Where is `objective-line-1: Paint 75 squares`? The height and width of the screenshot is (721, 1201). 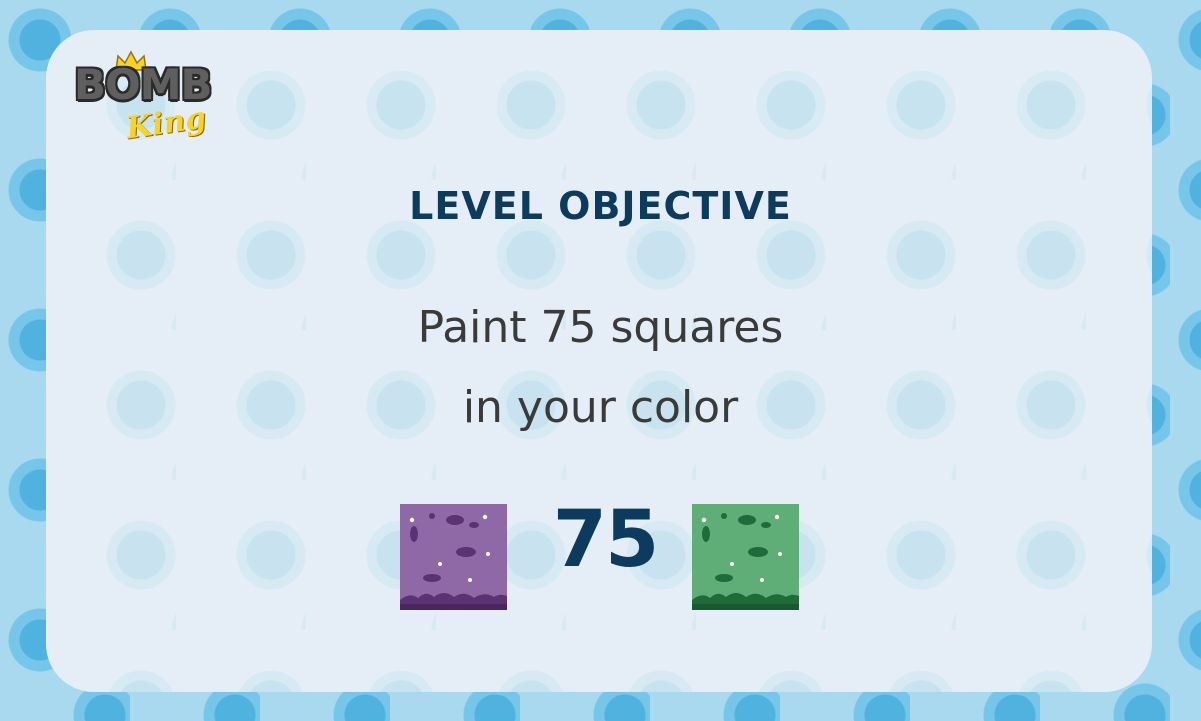
objective-line-1: Paint 75 squares is located at coordinates (600, 327).